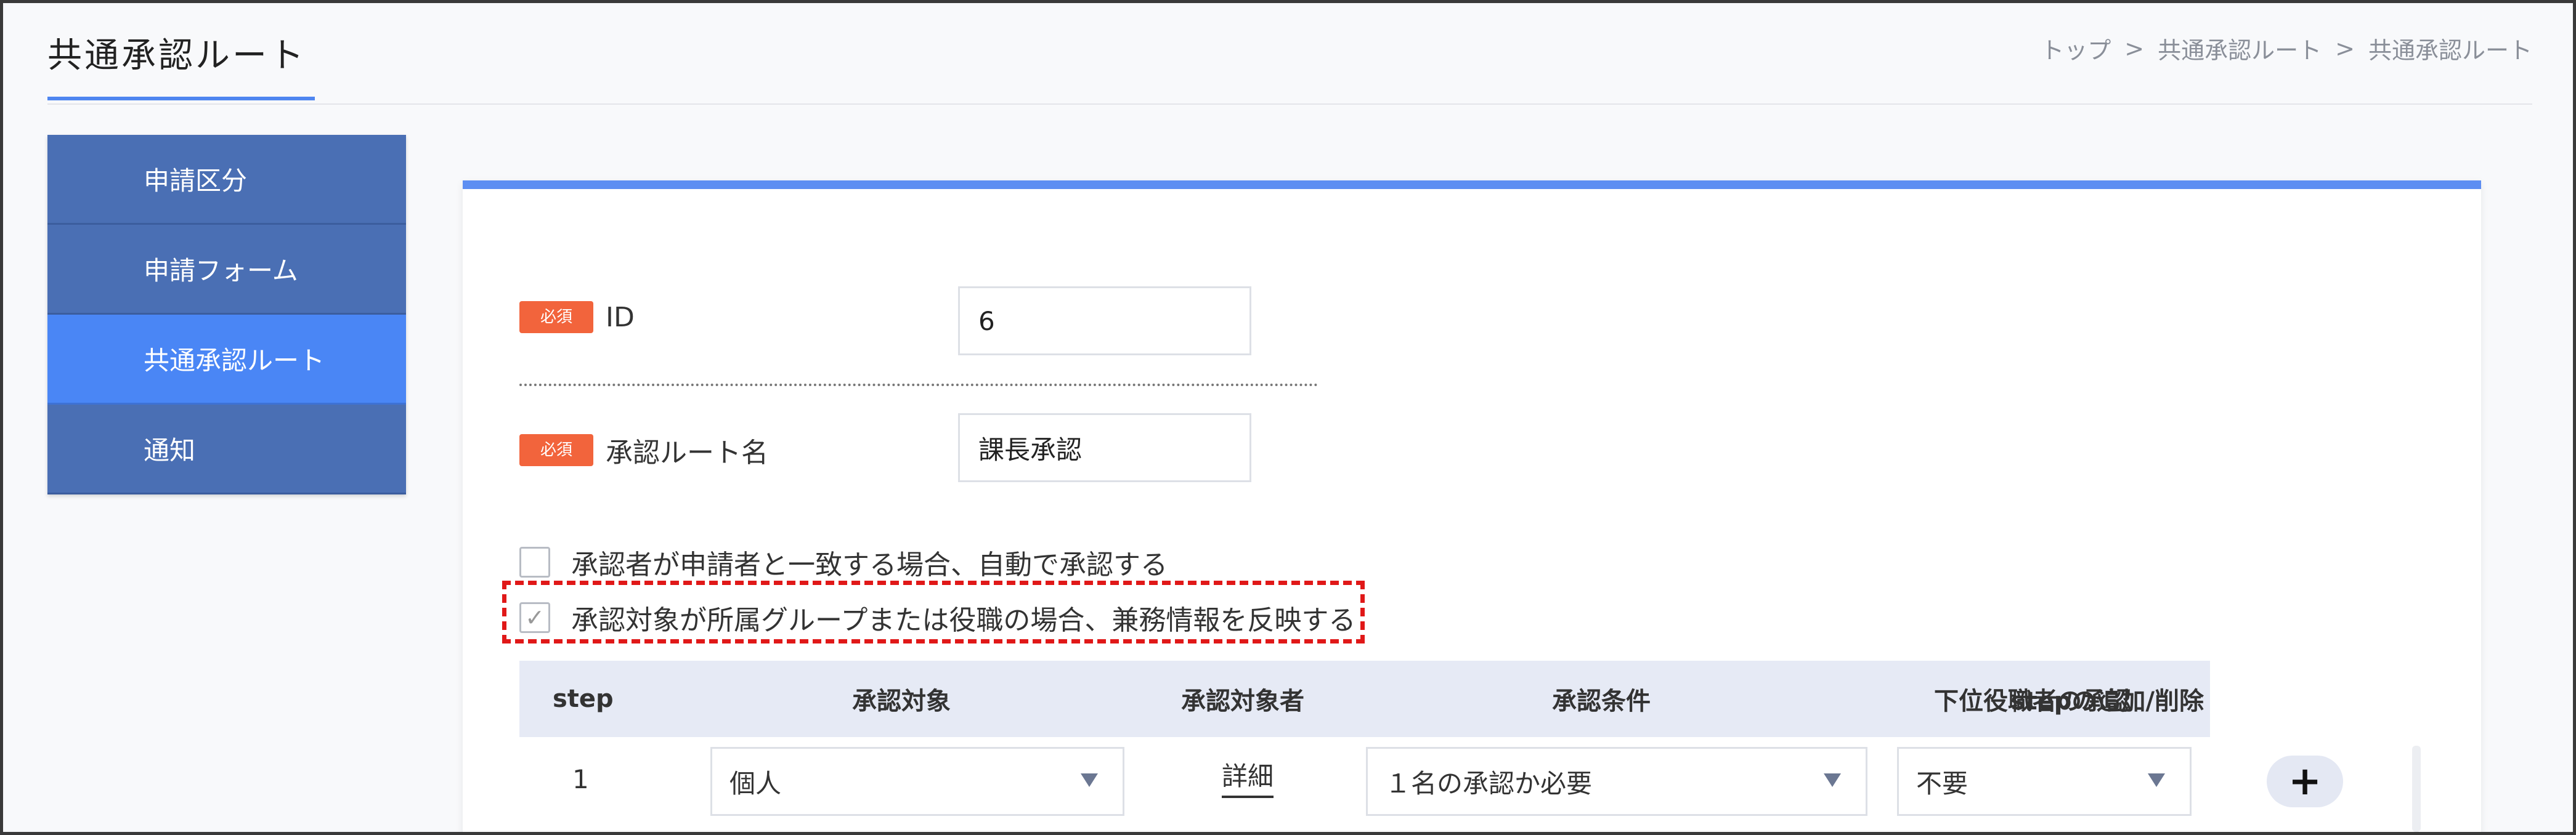 The height and width of the screenshot is (835, 2576). What do you see at coordinates (2107, 701) in the screenshot?
I see `th-step-add-remove: stepの追加/削除` at bounding box center [2107, 701].